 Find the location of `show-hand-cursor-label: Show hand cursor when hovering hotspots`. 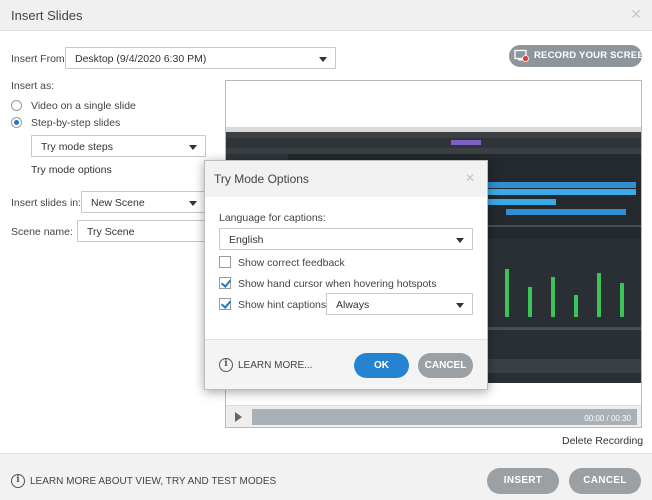

show-hand-cursor-label: Show hand cursor when hovering hotspots is located at coordinates (337, 284).